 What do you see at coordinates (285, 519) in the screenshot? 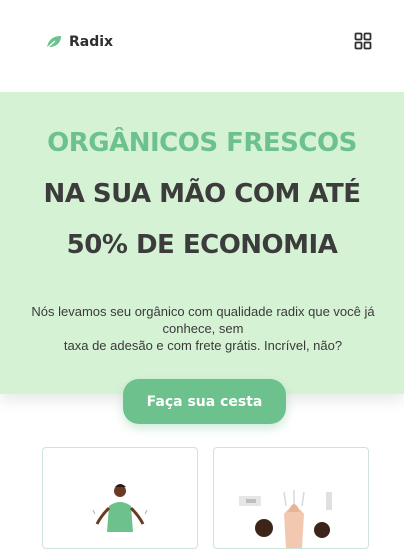
I see `team-illustration` at bounding box center [285, 519].